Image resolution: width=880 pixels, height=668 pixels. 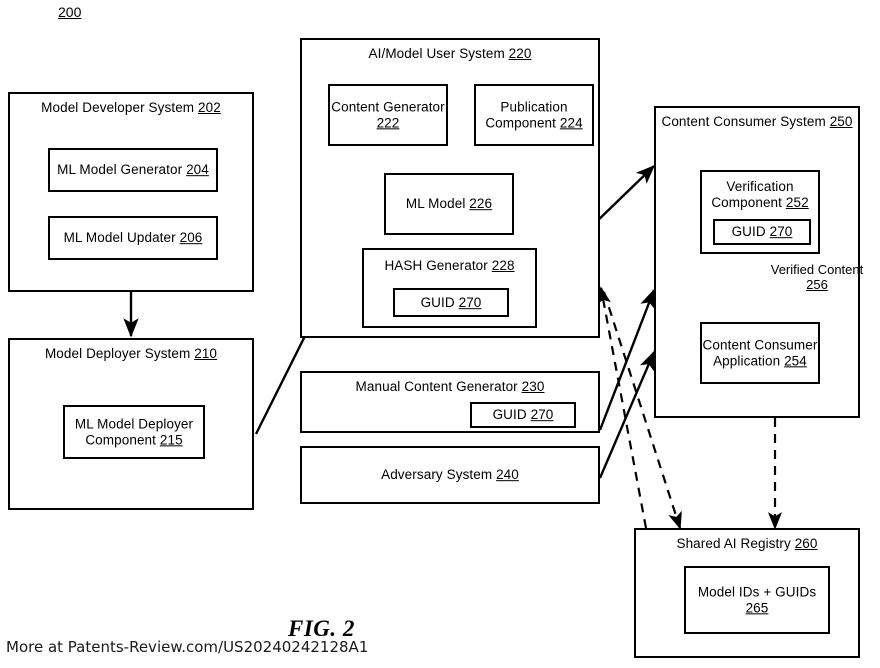 I want to click on block-publication-component: Publication Component 224, so click(x=534, y=115).